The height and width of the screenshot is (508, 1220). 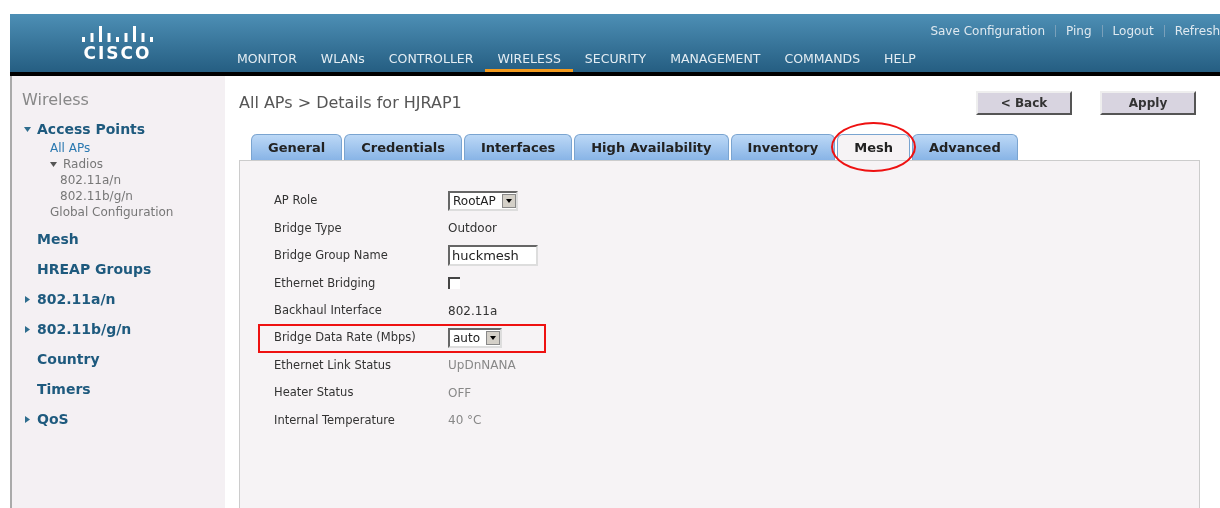 What do you see at coordinates (472, 229) in the screenshot?
I see `field-value: Outdoor` at bounding box center [472, 229].